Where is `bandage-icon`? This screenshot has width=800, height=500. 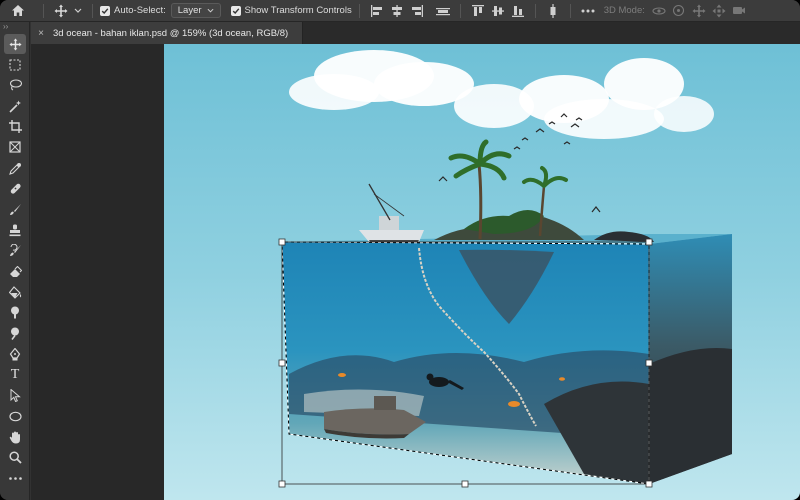
bandage-icon is located at coordinates (15, 189).